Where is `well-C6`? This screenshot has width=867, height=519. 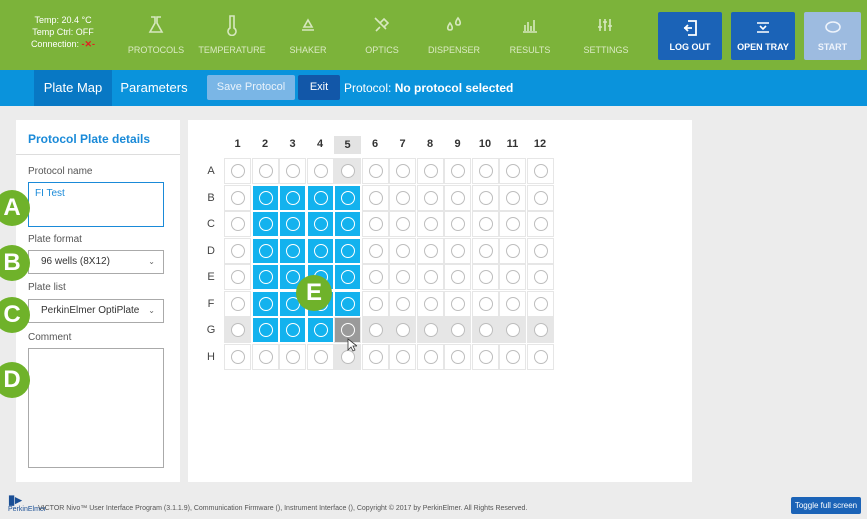 well-C6 is located at coordinates (375, 224).